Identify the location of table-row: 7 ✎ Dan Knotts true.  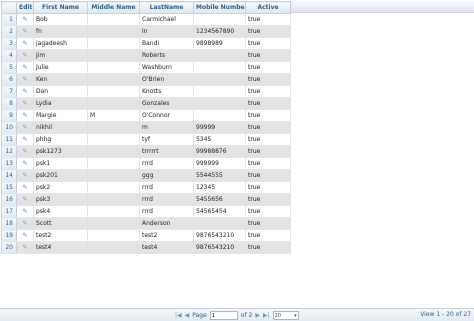
(146, 91).